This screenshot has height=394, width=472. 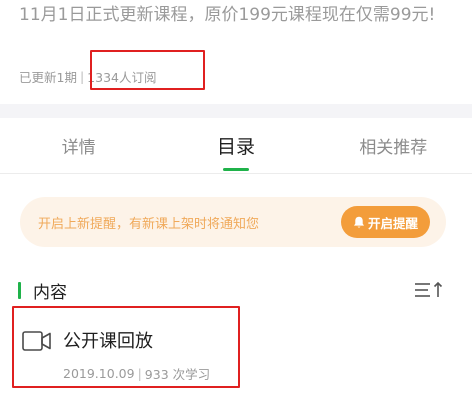 What do you see at coordinates (99, 373) in the screenshot?
I see `lesson-date: 2019.10.09` at bounding box center [99, 373].